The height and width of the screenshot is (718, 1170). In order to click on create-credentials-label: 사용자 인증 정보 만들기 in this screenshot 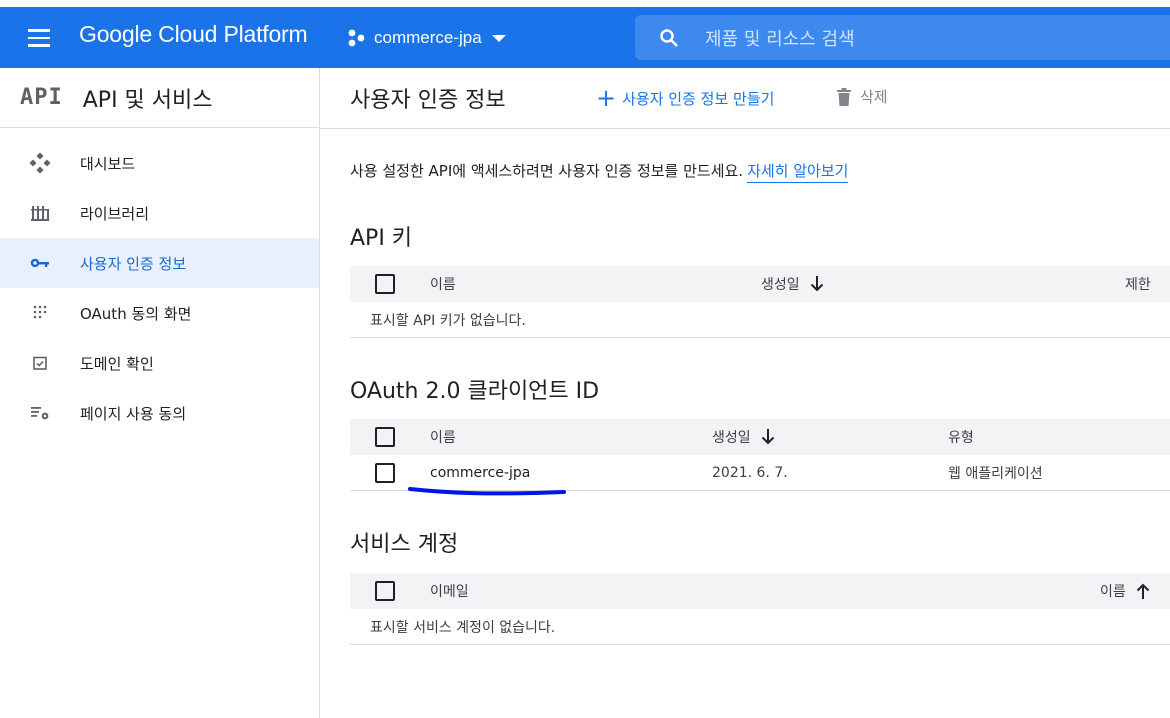, I will do `click(698, 98)`.